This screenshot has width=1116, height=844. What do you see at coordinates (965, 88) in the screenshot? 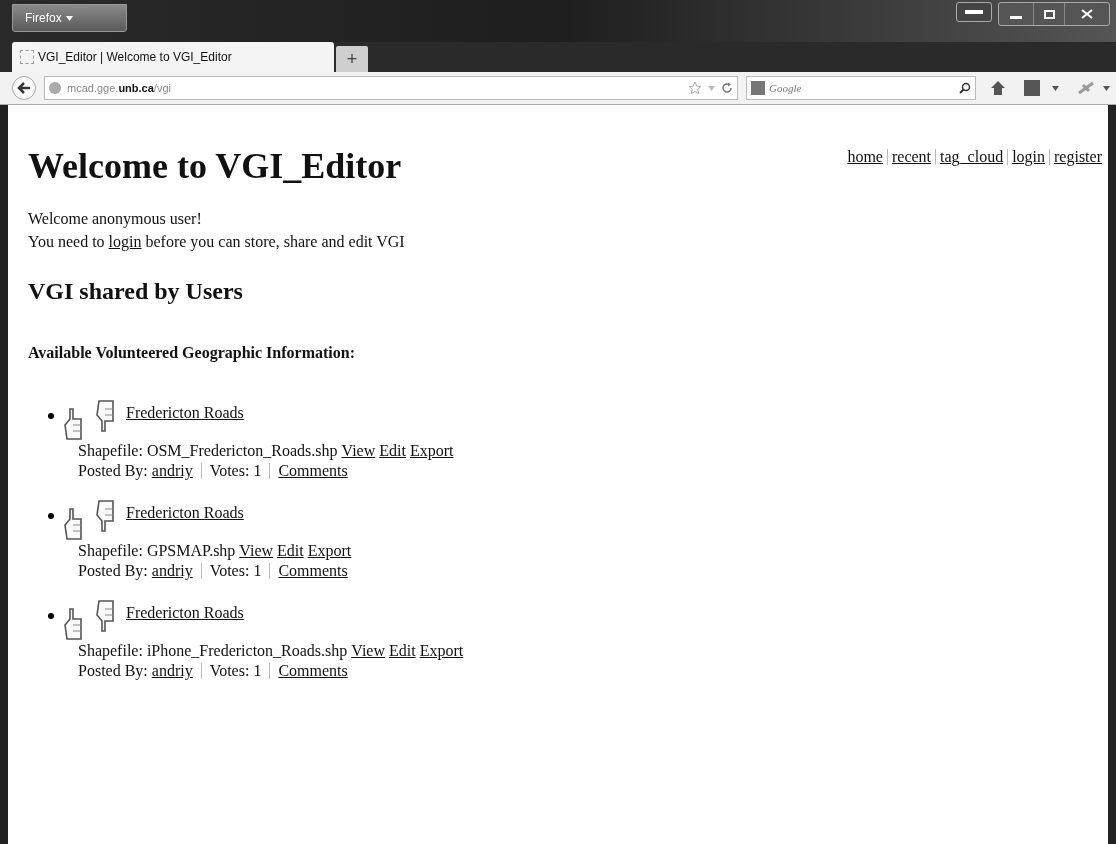
I see `search-icon` at bounding box center [965, 88].